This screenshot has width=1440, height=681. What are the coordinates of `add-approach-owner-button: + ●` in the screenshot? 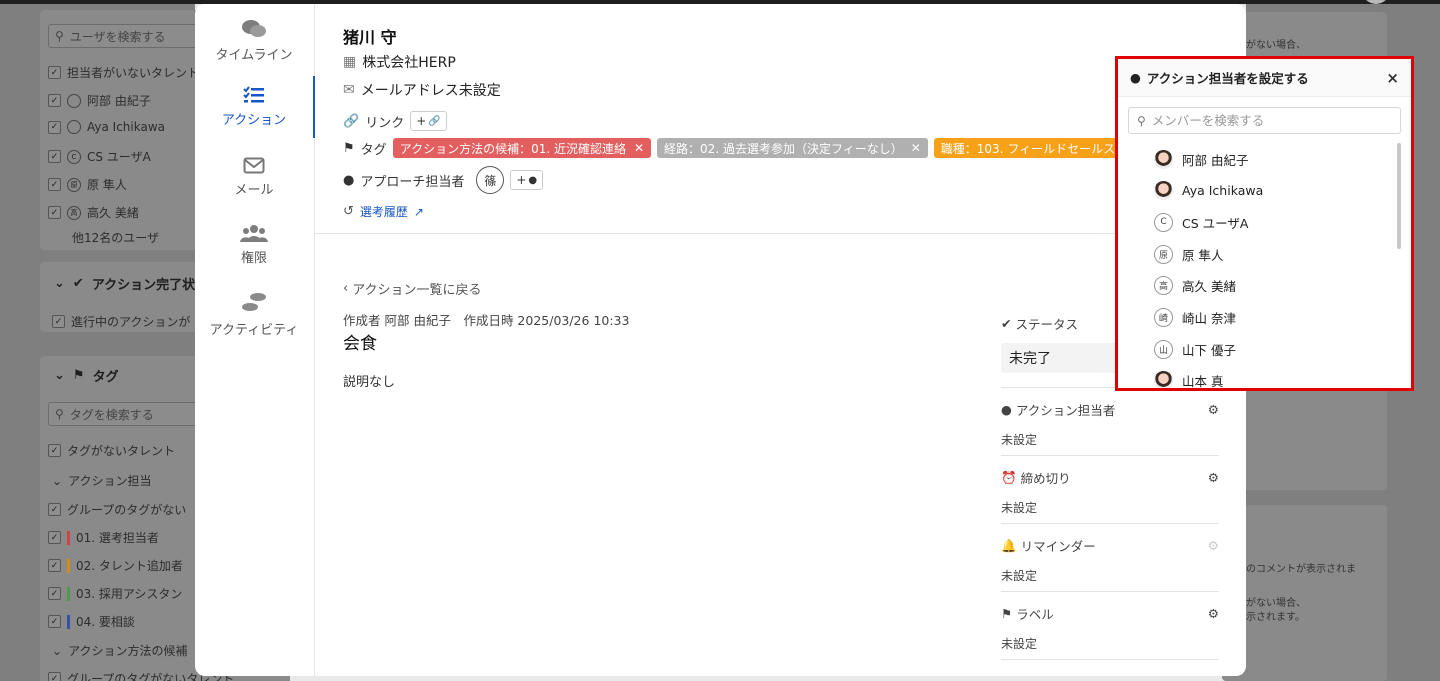 It's located at (527, 180).